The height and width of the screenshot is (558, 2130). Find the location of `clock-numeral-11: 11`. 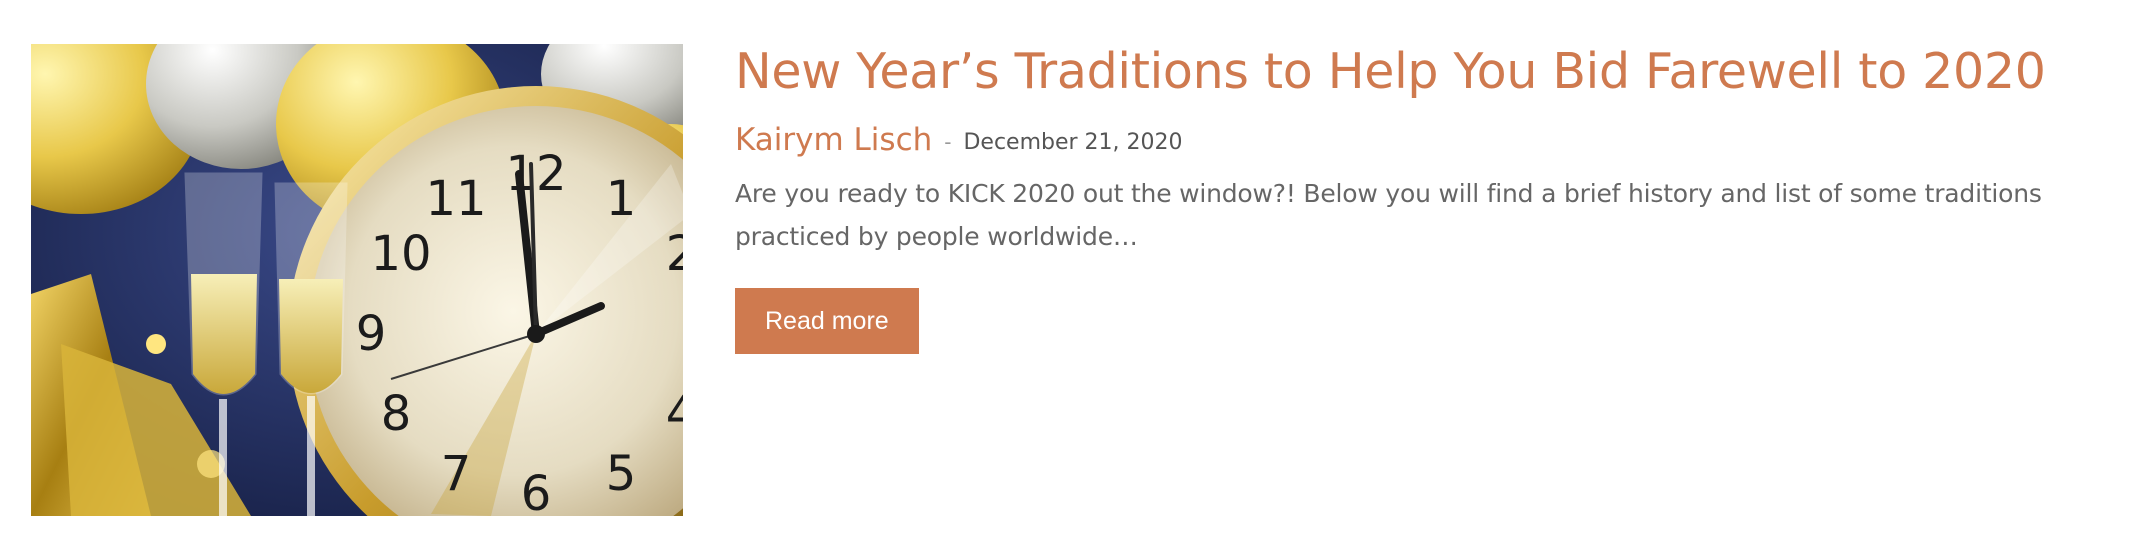

clock-numeral-11: 11 is located at coordinates (455, 199).